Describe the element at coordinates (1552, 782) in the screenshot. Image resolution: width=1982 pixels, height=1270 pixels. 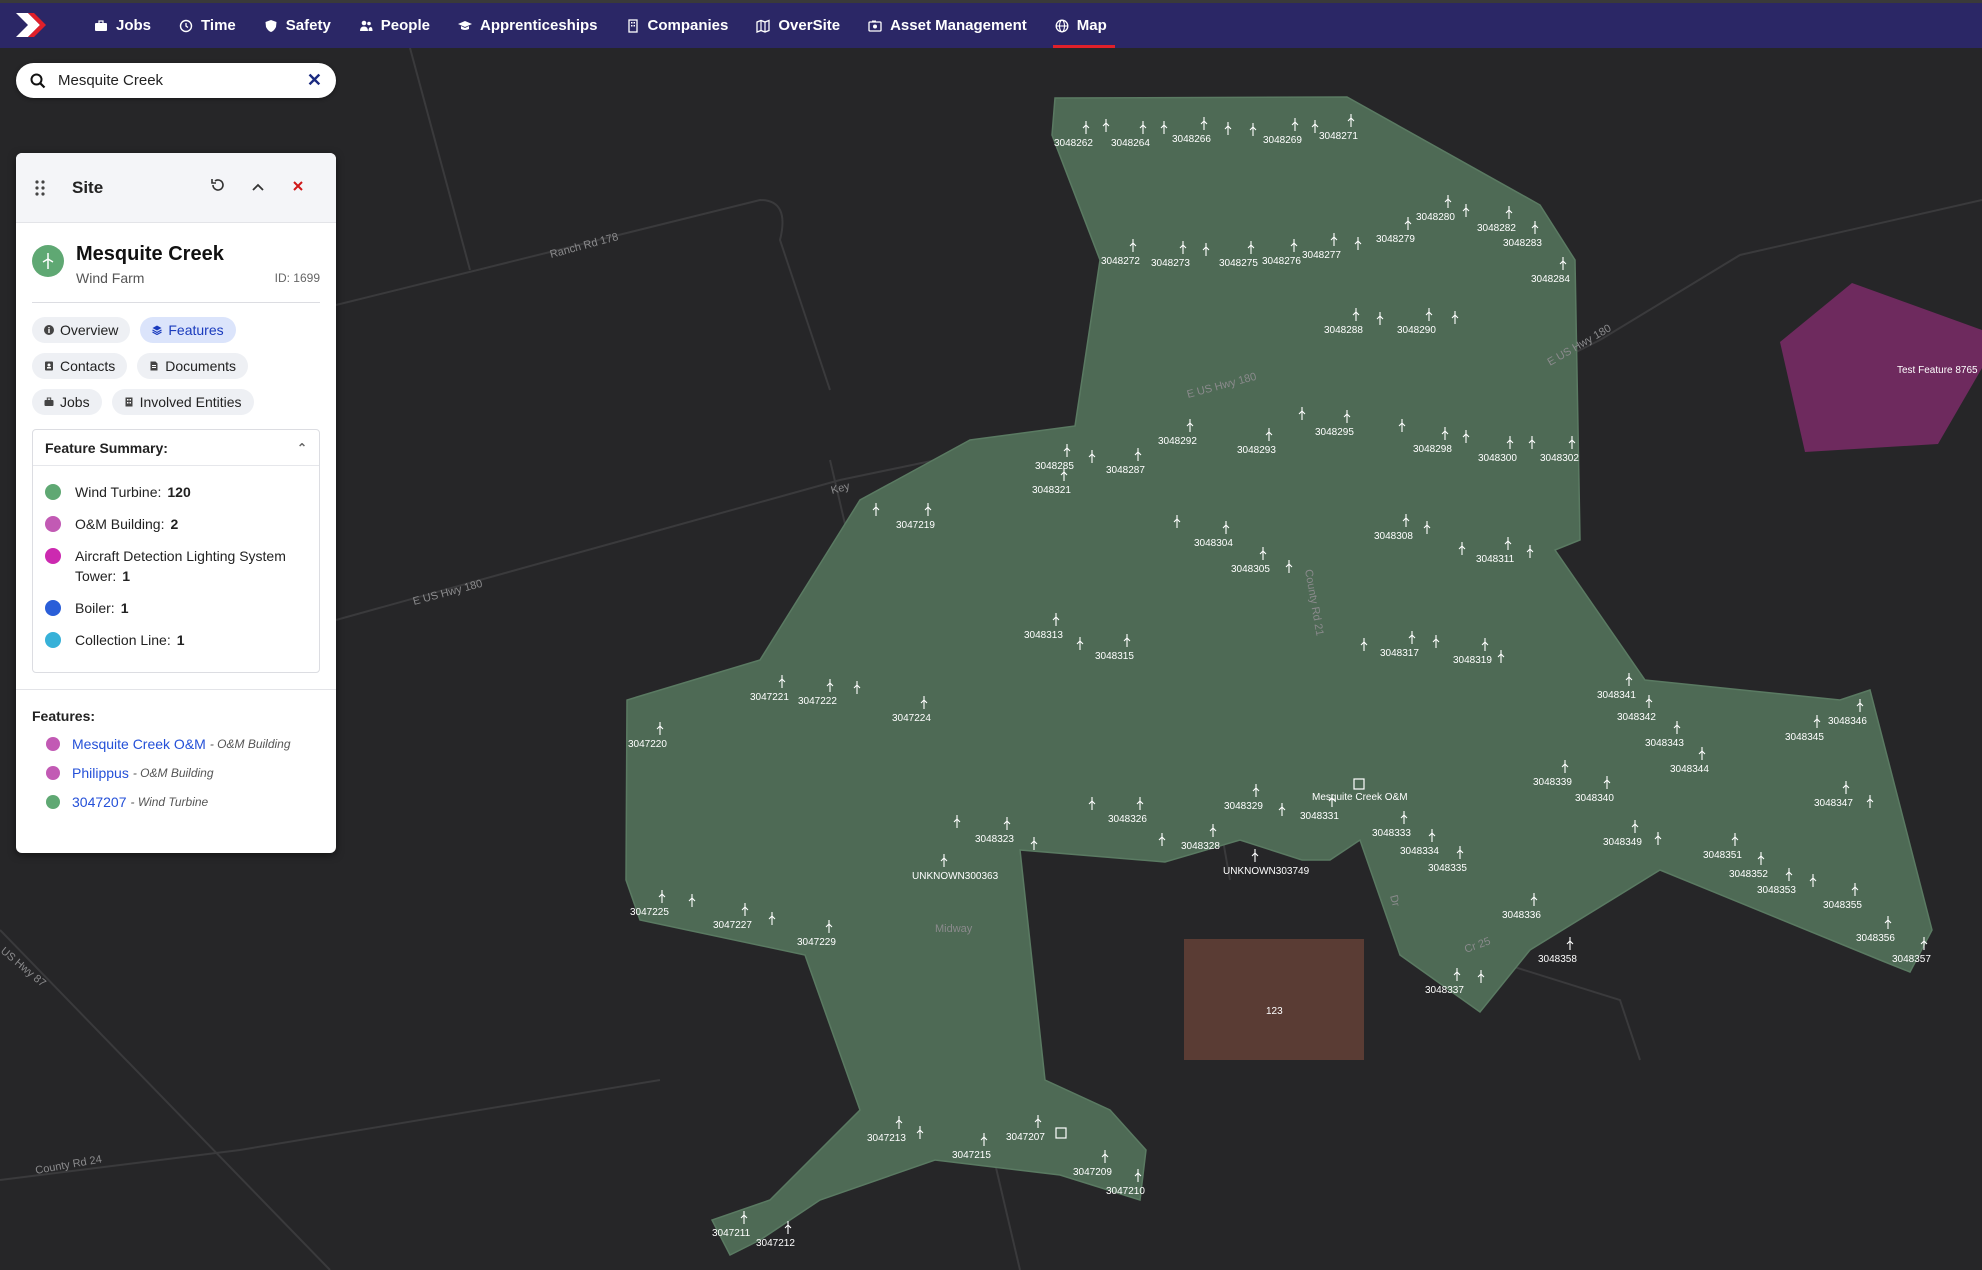
I see `turbine-label: 3048339` at that location.